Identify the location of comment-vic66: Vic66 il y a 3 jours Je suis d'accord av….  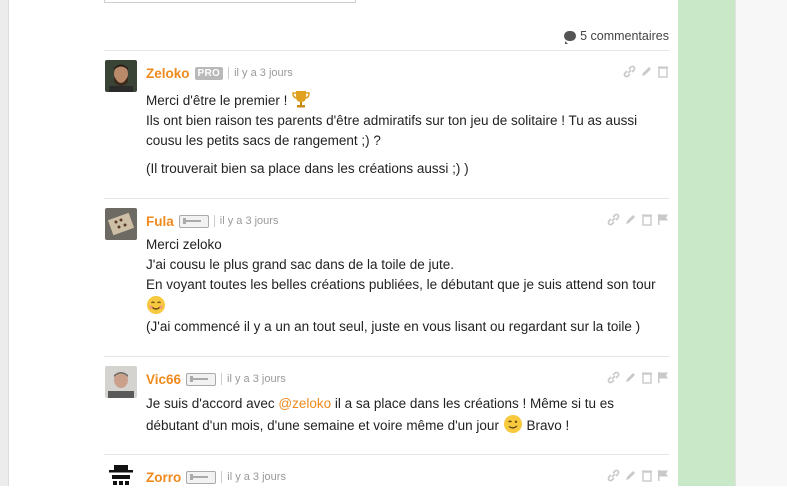
(386, 405).